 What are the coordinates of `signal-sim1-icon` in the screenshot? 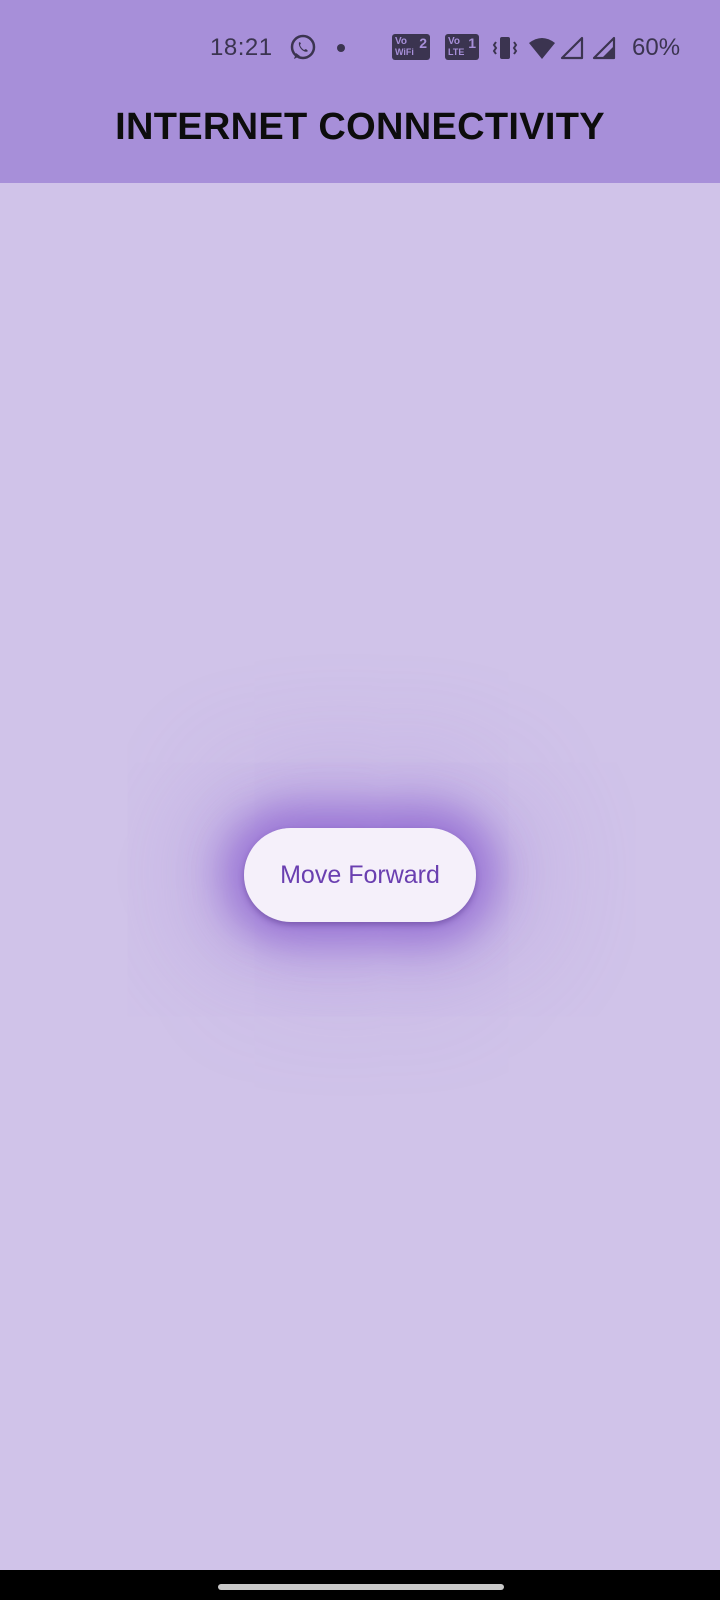 It's located at (572, 48).